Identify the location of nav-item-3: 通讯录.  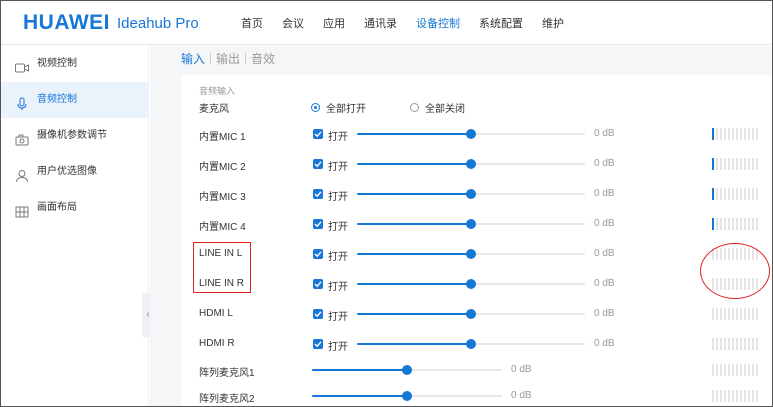
(380, 23).